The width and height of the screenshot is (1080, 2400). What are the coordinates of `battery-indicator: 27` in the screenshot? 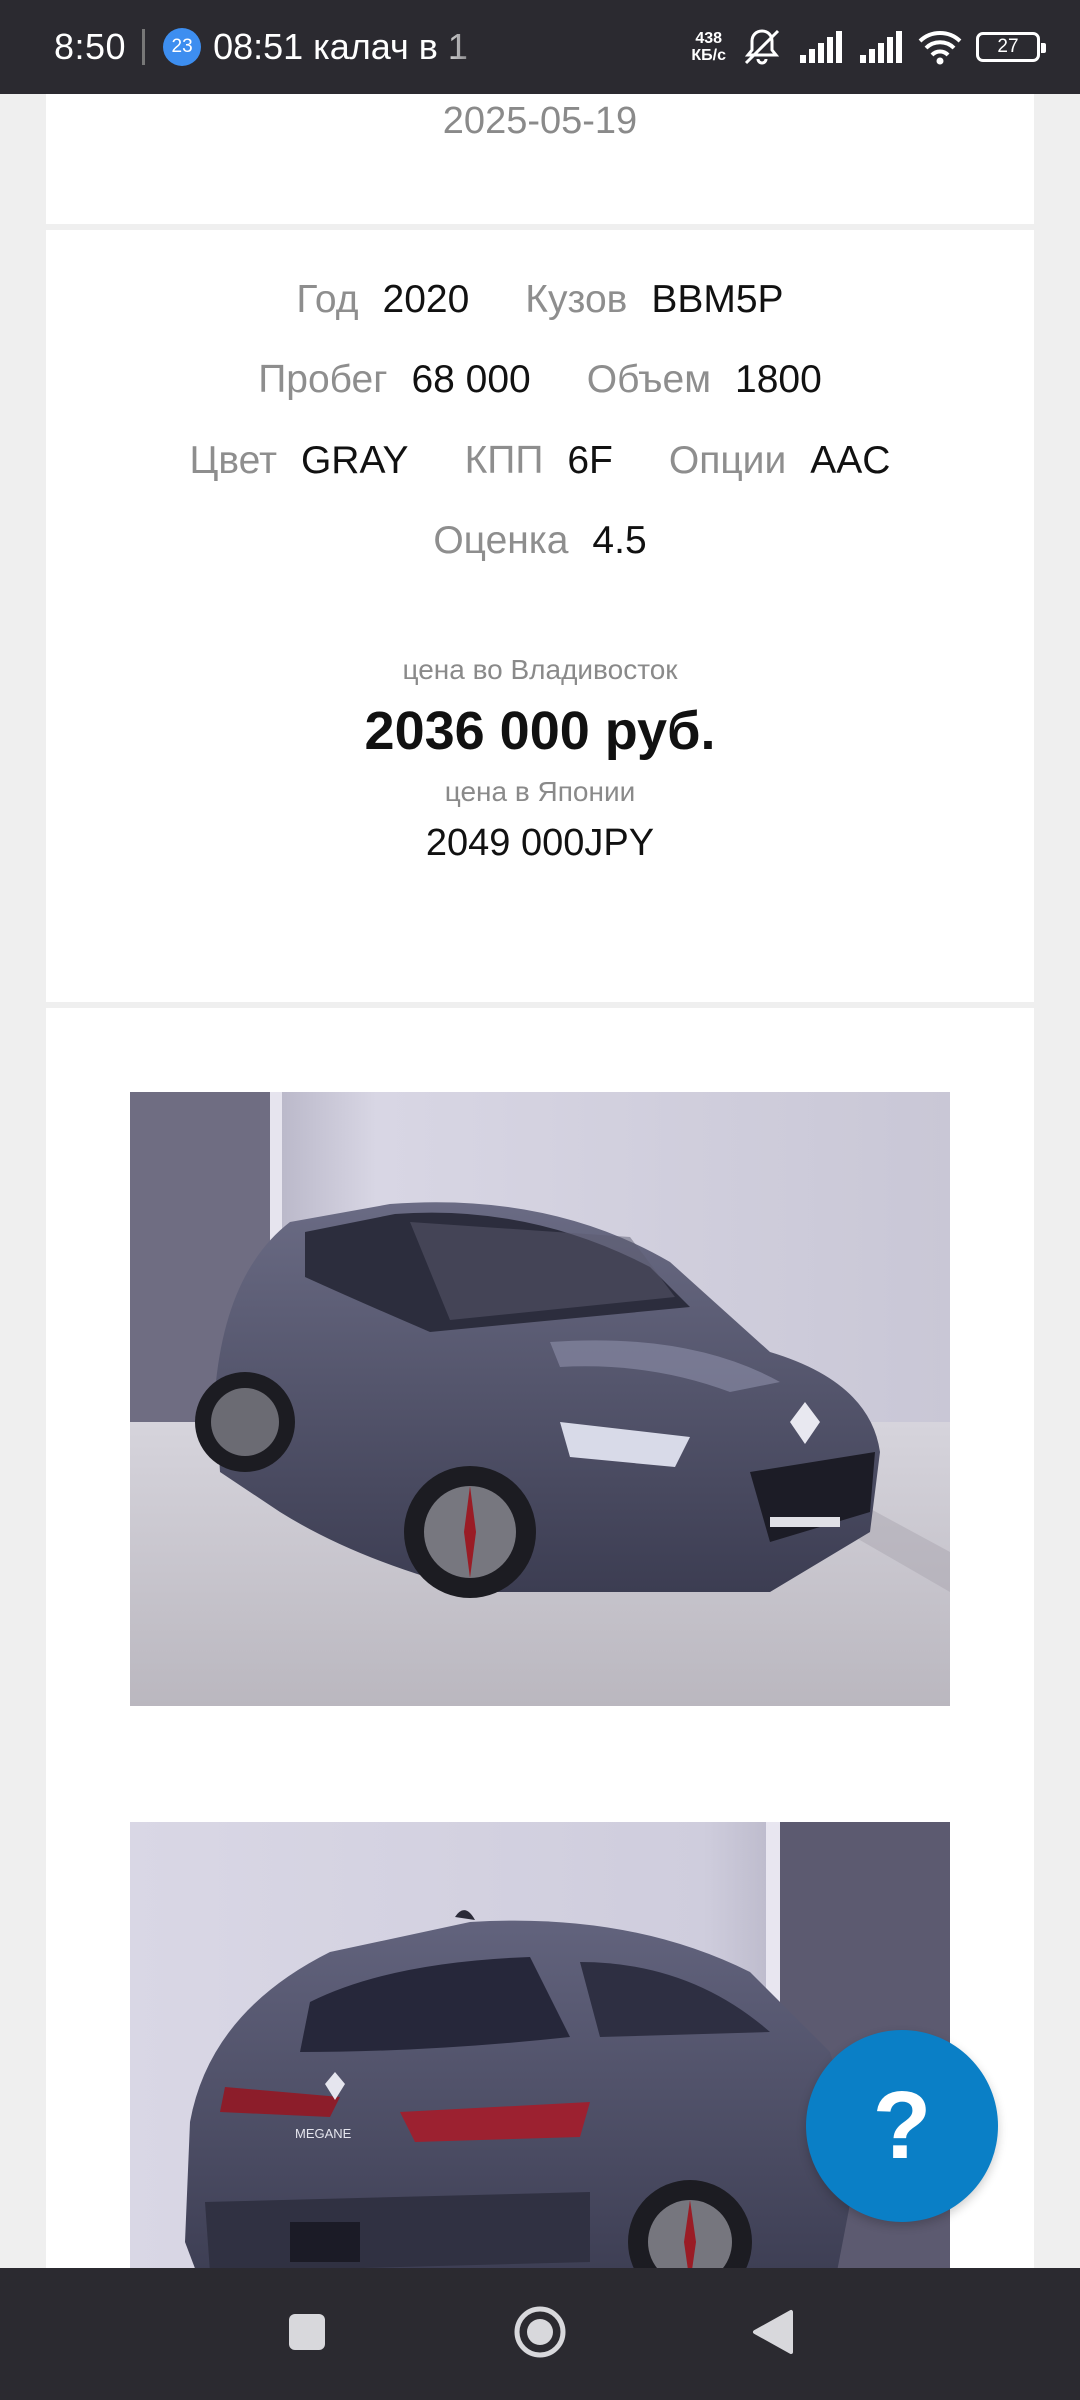 It's located at (1011, 47).